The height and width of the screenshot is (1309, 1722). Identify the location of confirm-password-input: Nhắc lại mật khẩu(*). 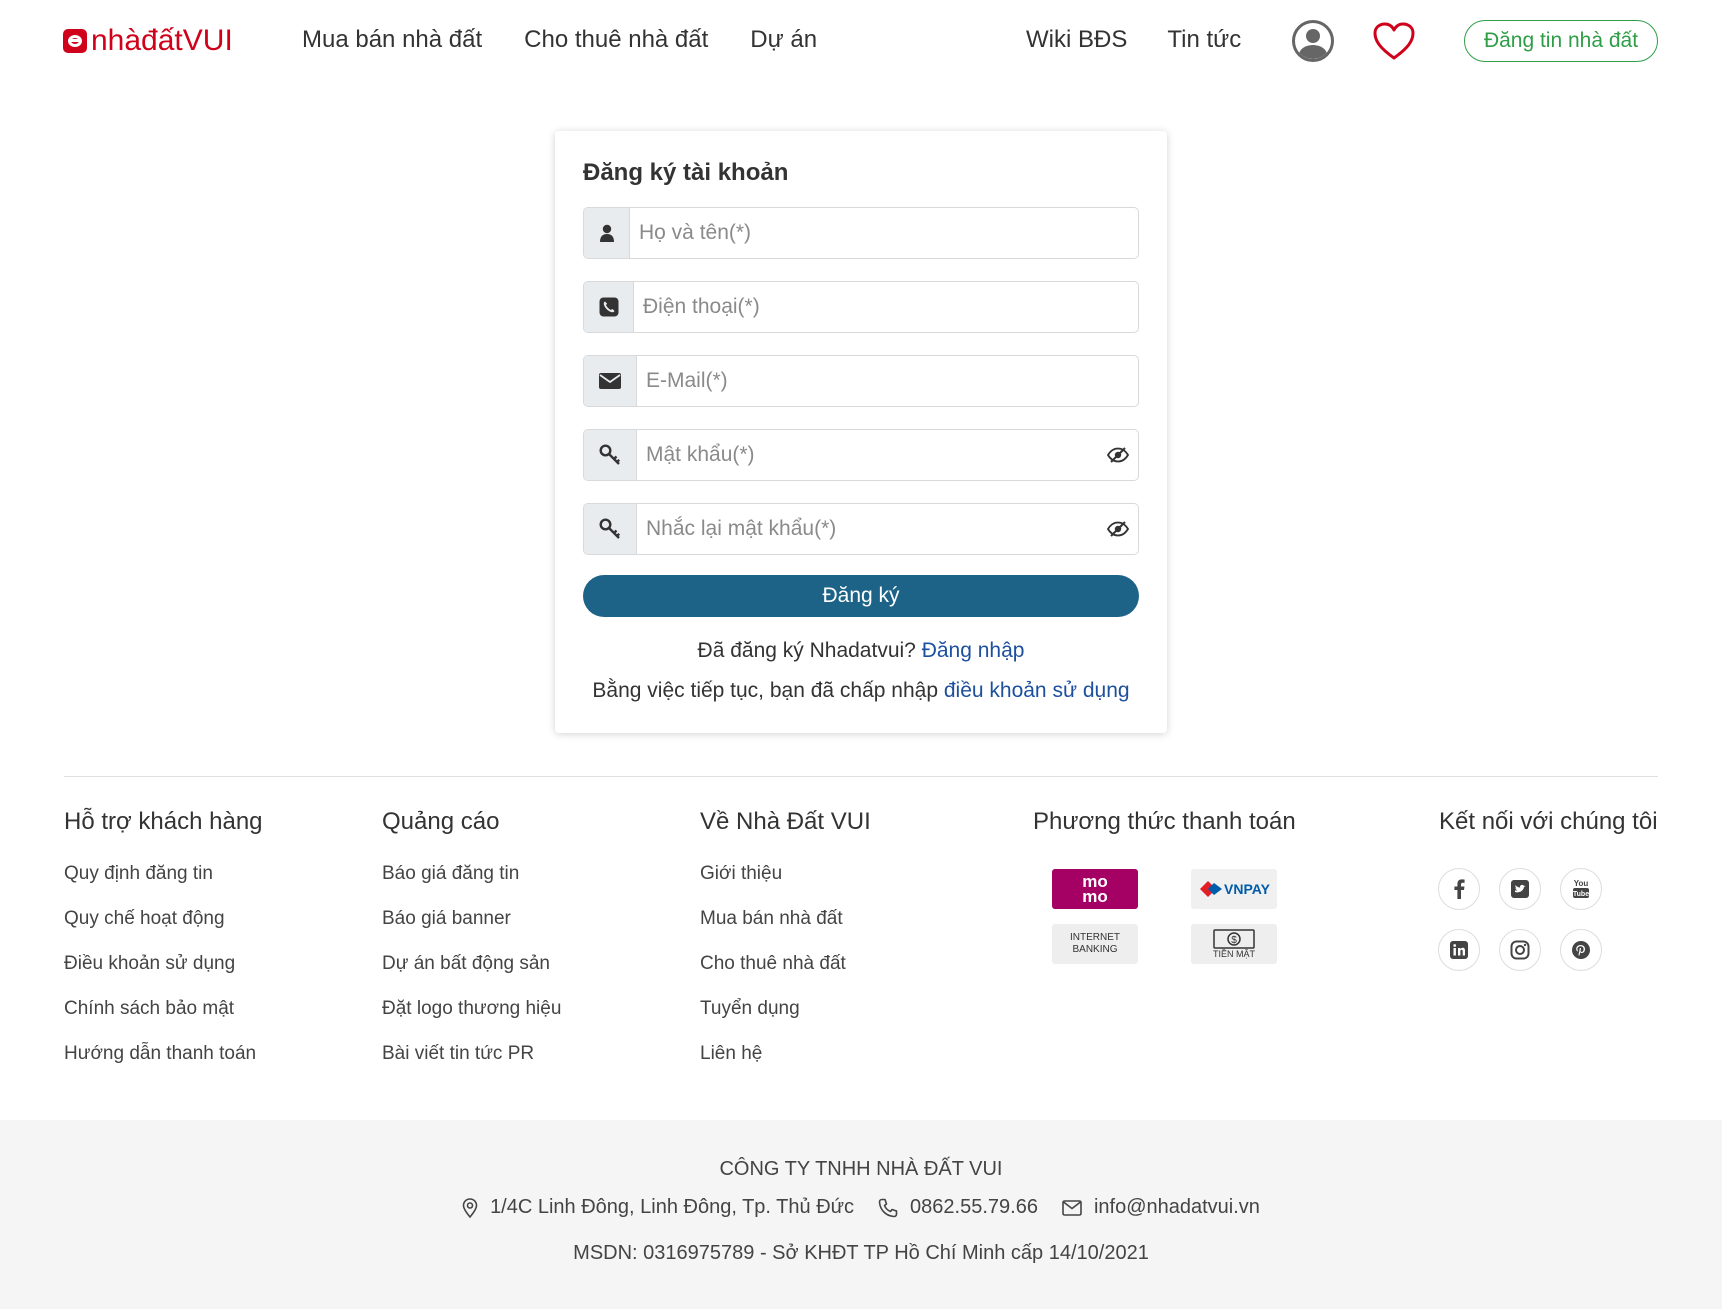
(867, 529).